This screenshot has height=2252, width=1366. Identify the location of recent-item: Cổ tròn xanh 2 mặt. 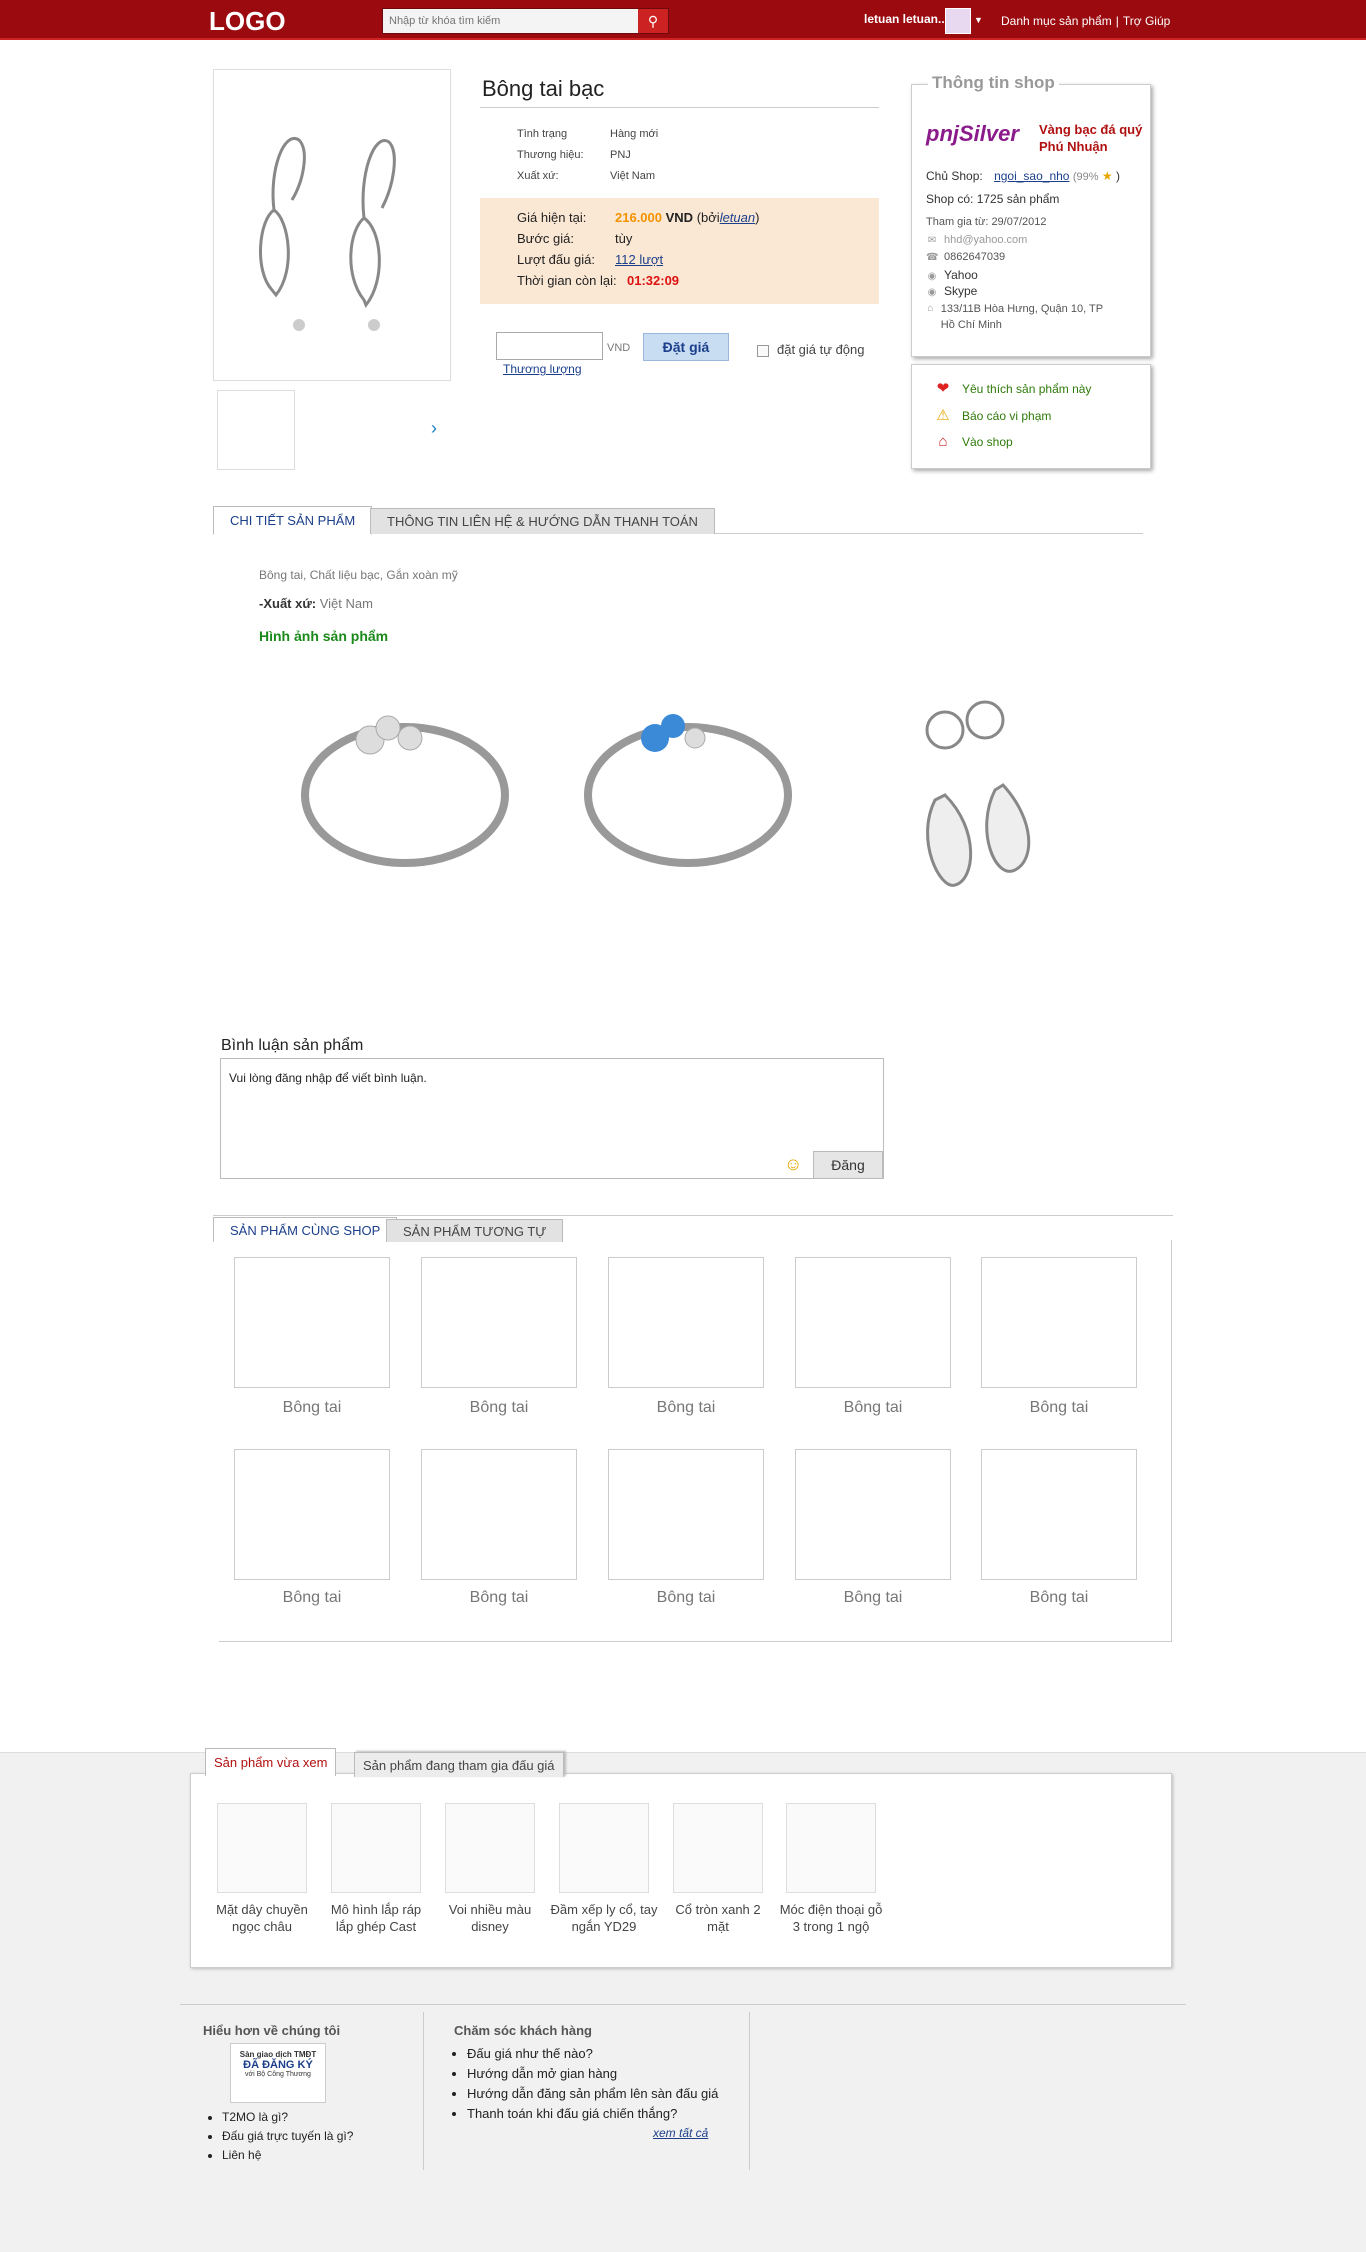
(718, 1869).